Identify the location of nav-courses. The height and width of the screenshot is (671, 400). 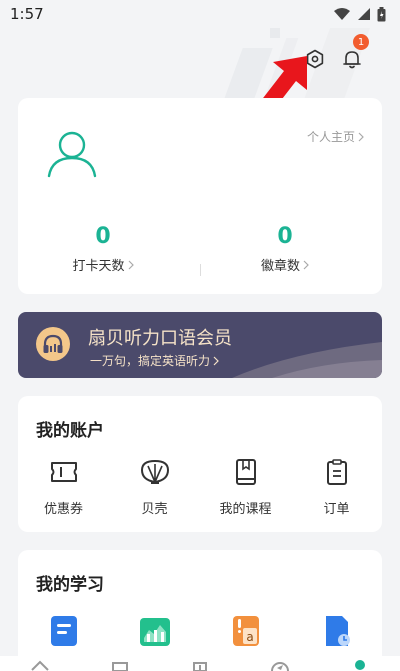
(120, 663).